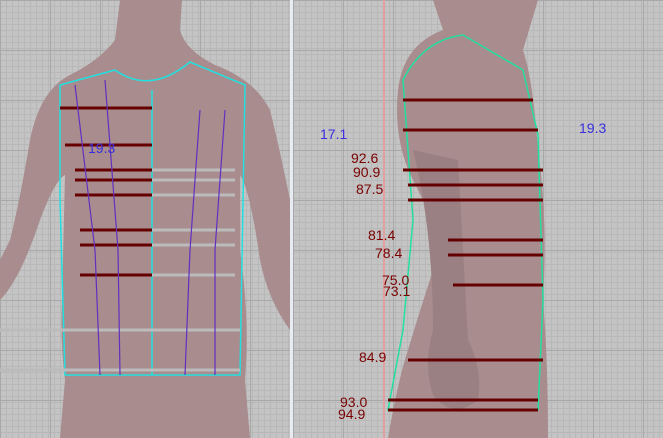  I want to click on girth-label: 73.1, so click(397, 291).